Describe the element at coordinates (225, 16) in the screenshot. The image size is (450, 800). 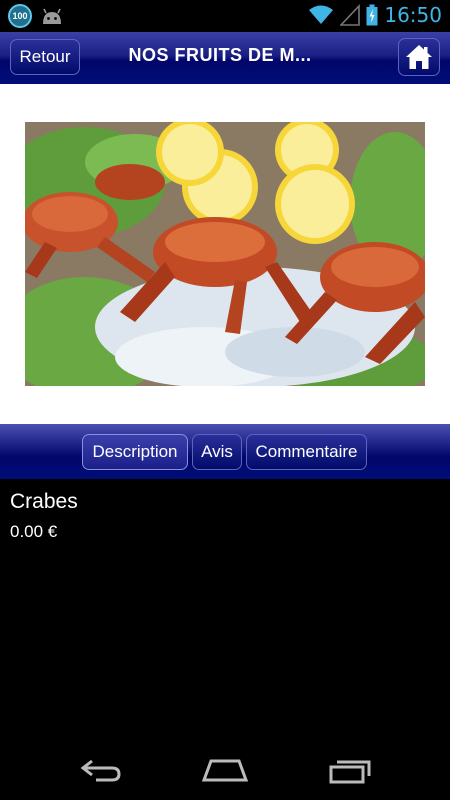
I see `status-bar: 100 16:50` at that location.